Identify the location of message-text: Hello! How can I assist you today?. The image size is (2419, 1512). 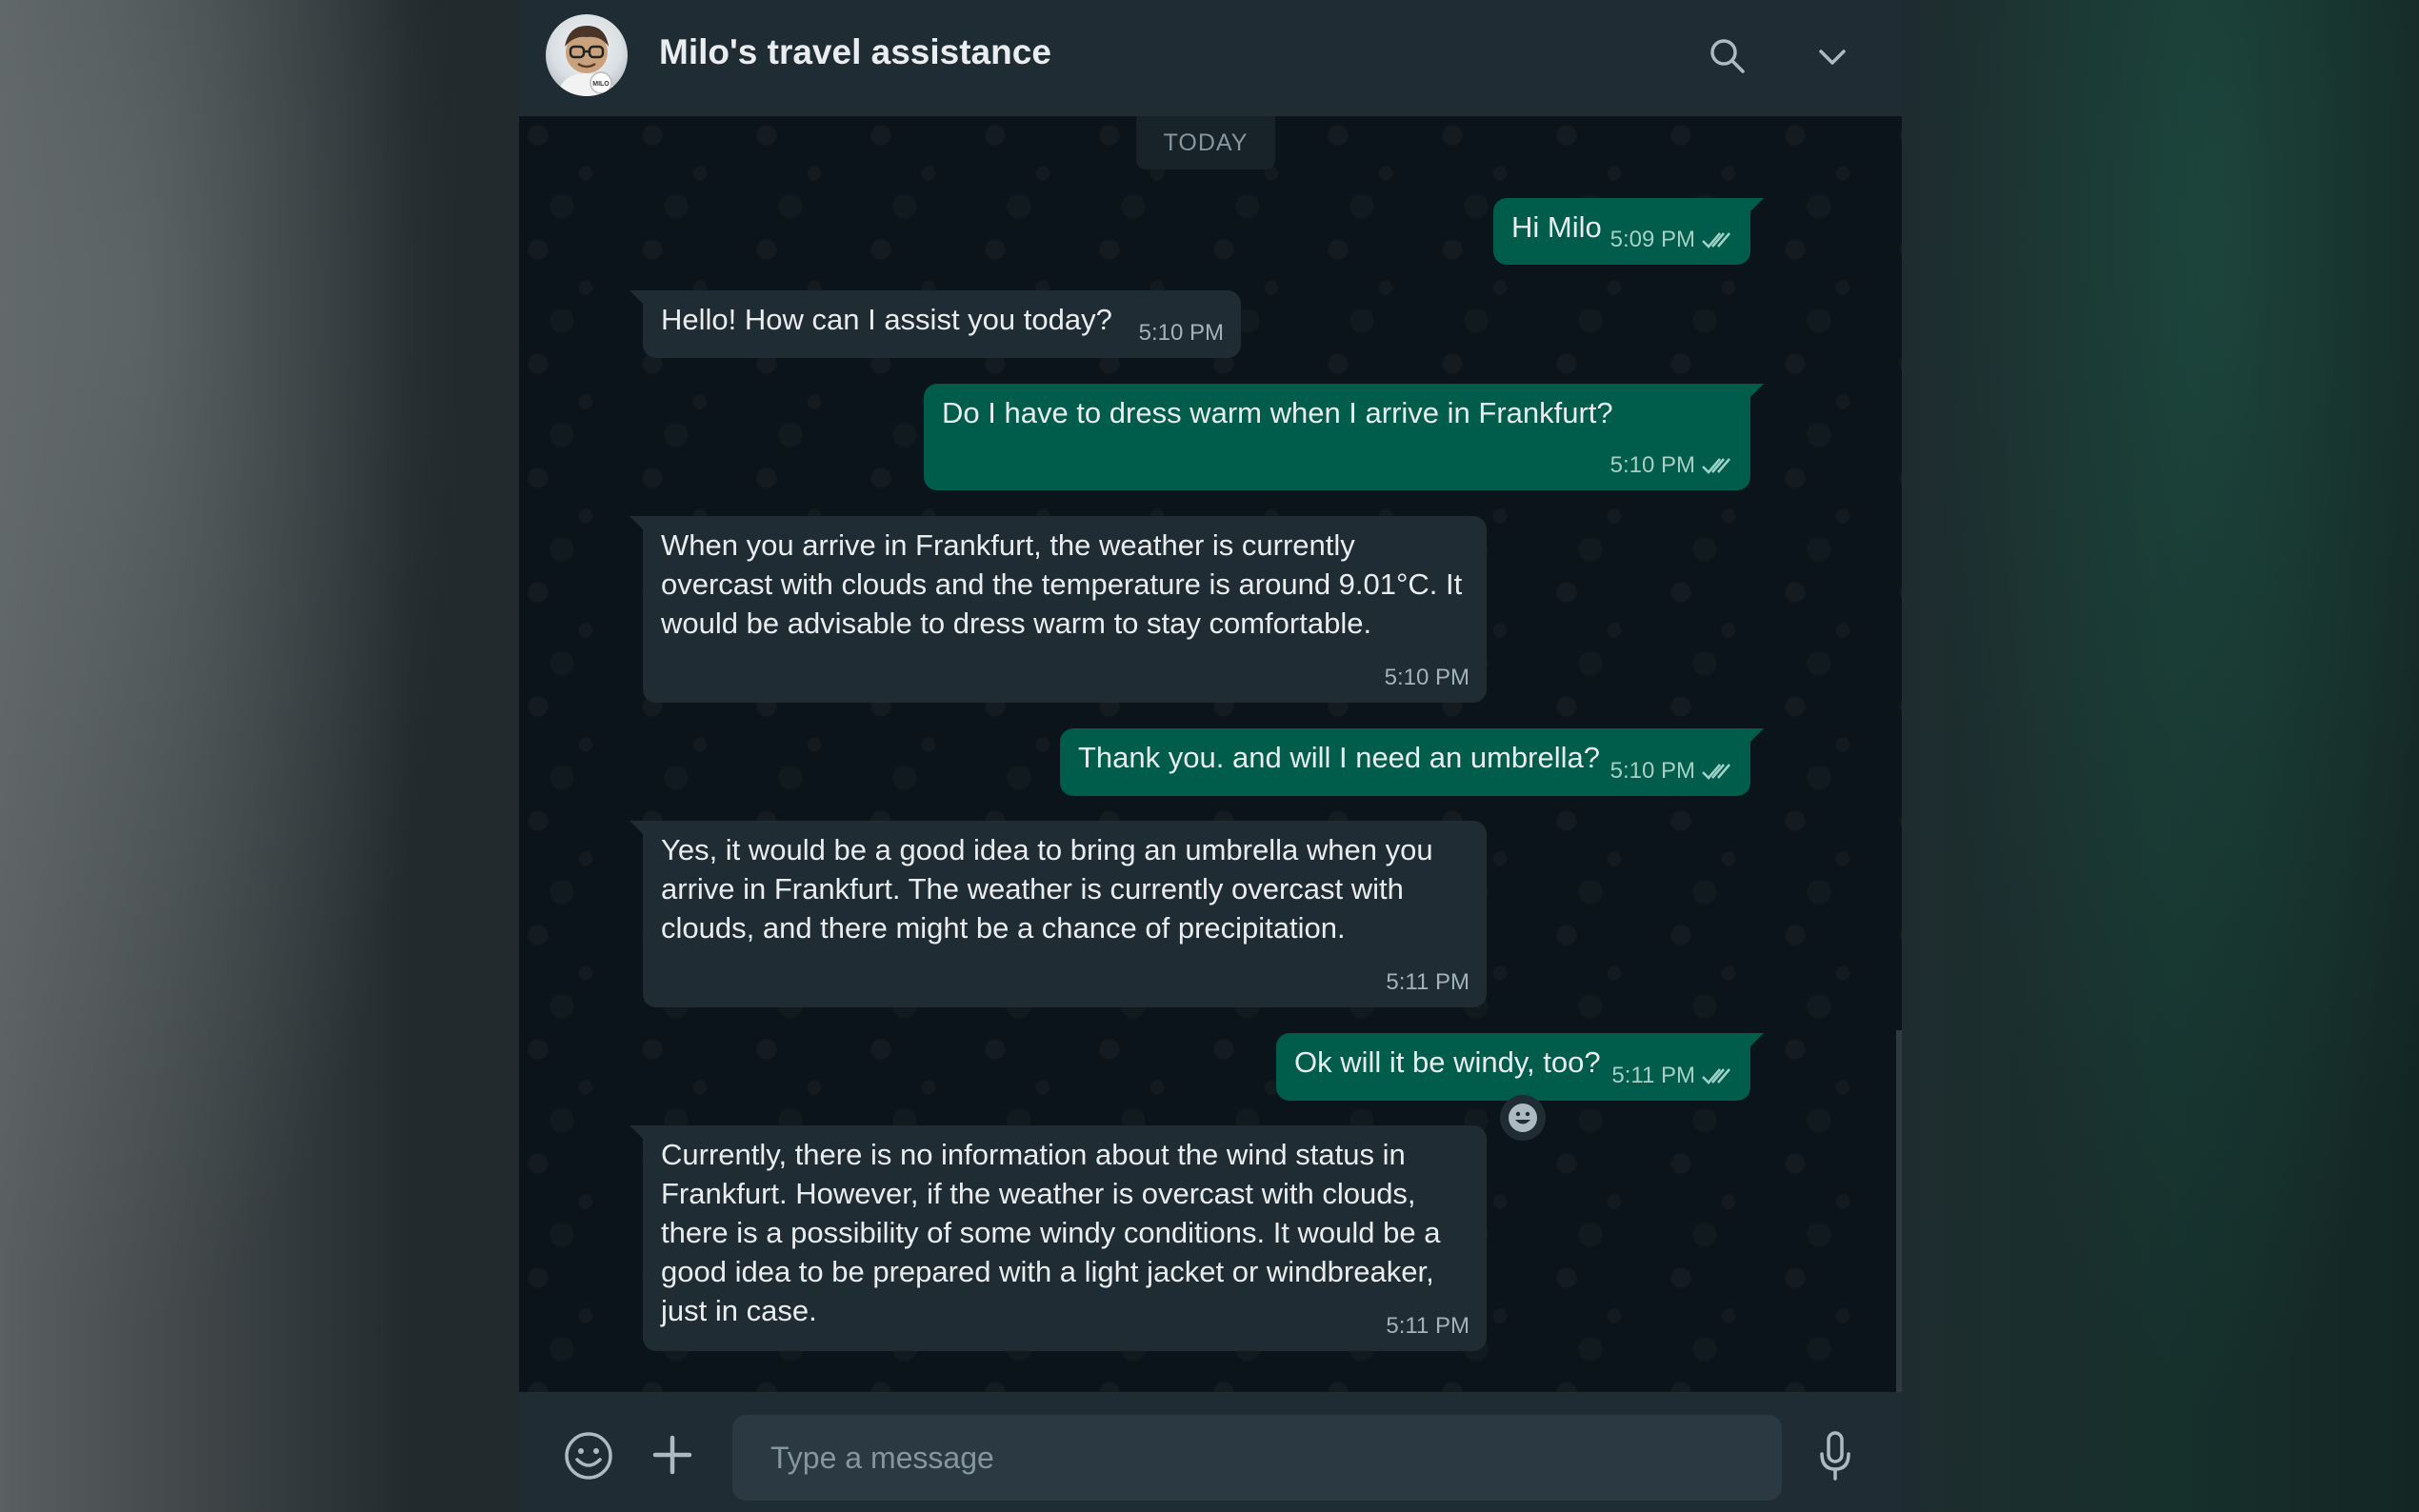
(886, 319).